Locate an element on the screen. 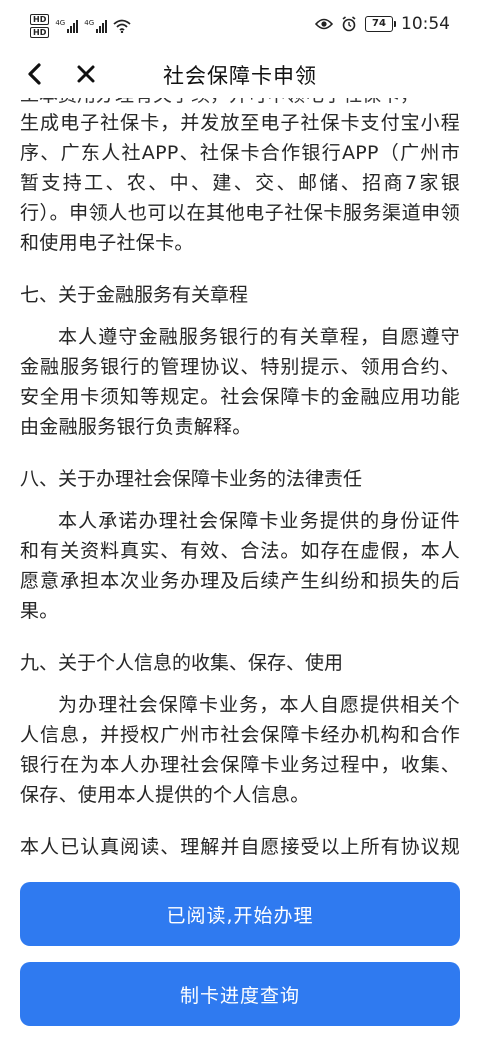 The image size is (480, 1061). nav-bar: 社会保障卡申领 is located at coordinates (240, 75).